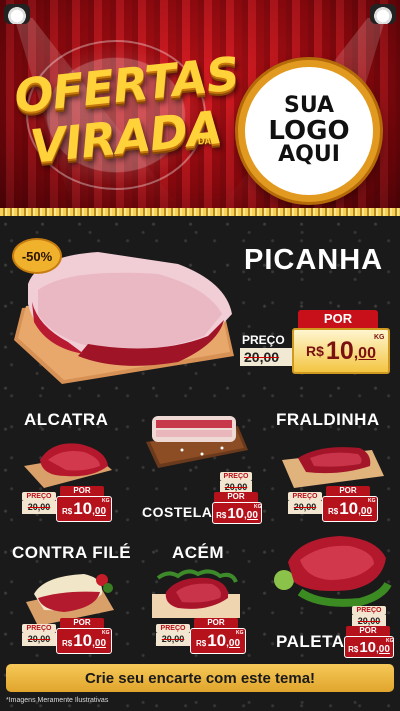 The image size is (400, 711). Describe the element at coordinates (314, 260) in the screenshot. I see `product-name-picanha: PICANHA` at that location.